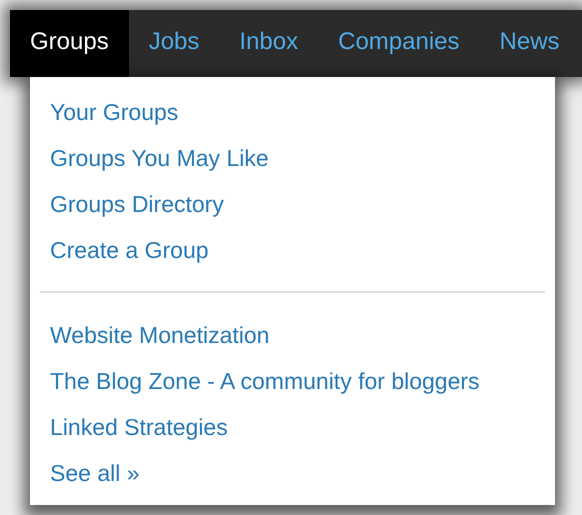 This screenshot has height=515, width=582. Describe the element at coordinates (174, 43) in the screenshot. I see `nav-tab: Jobs` at that location.